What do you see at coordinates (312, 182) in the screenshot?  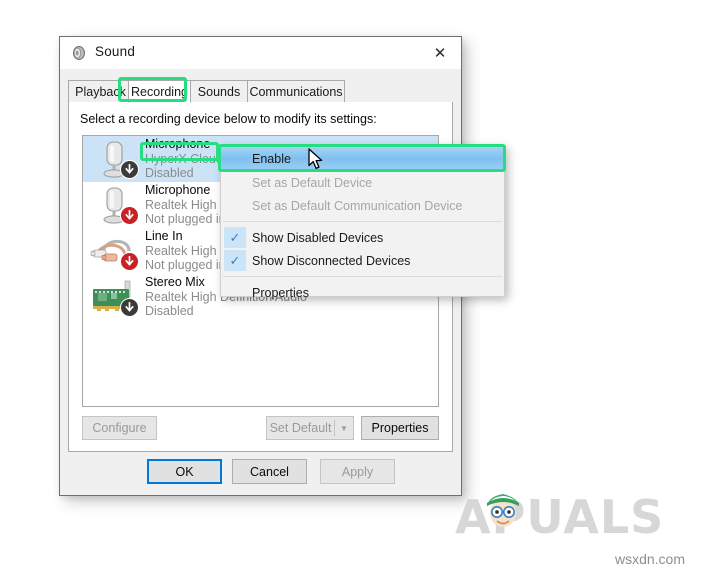 I see `menu-item-label: Set as Default Device` at bounding box center [312, 182].